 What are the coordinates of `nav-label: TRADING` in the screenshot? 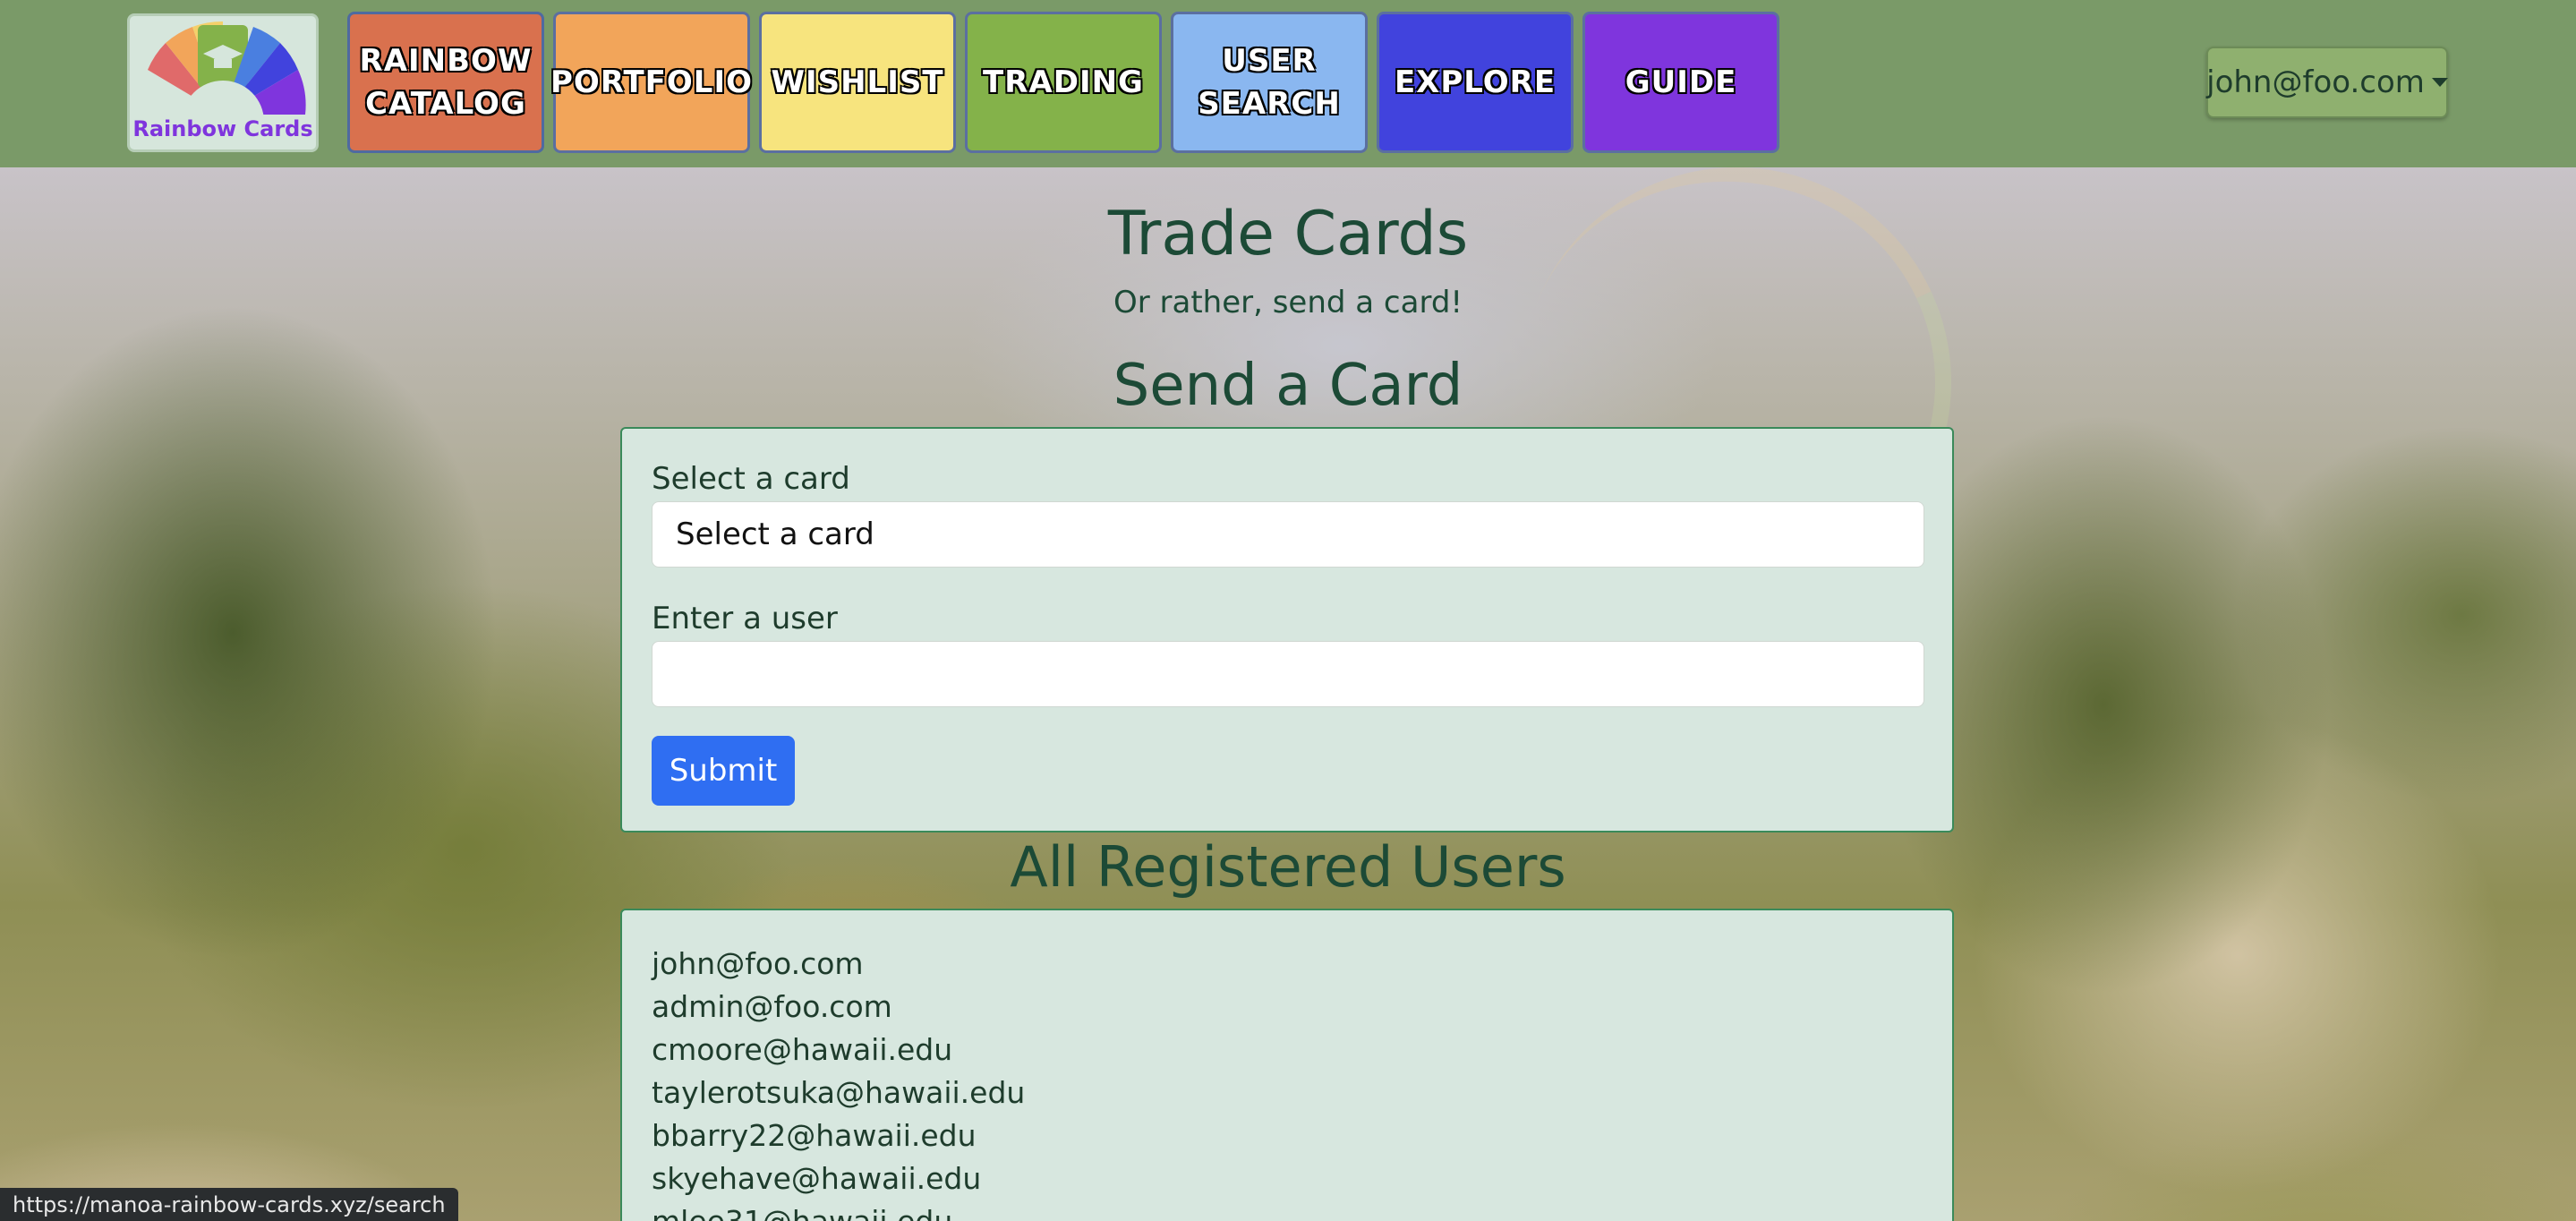 It's located at (1063, 82).